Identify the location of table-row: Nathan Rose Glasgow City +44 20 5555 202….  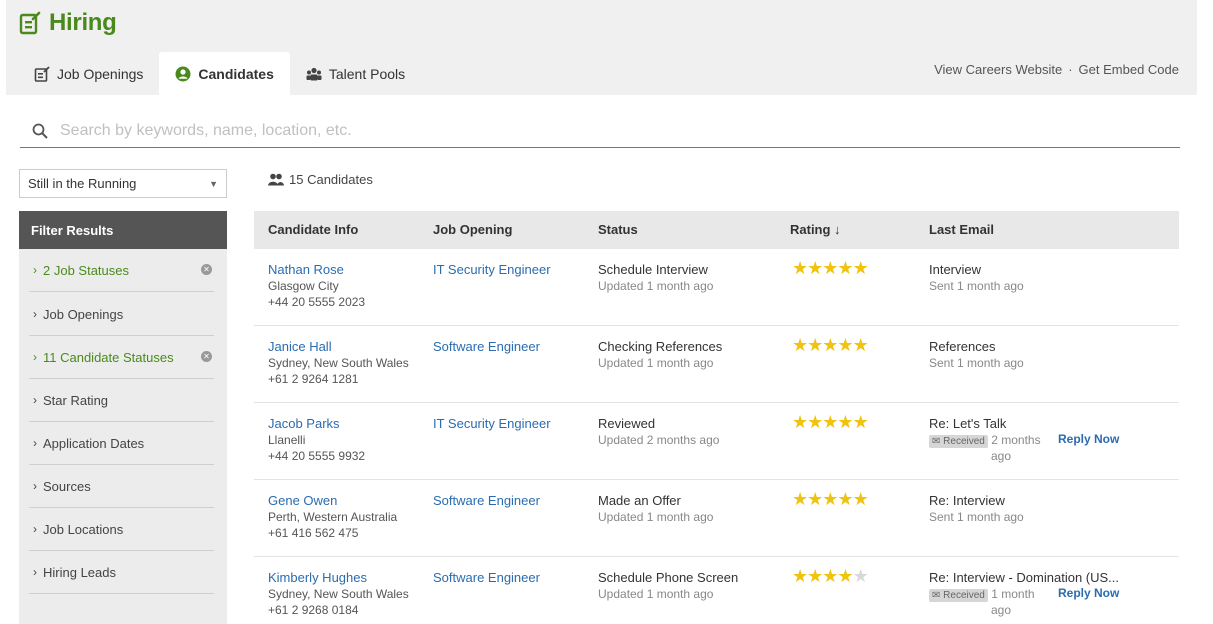
(716, 287).